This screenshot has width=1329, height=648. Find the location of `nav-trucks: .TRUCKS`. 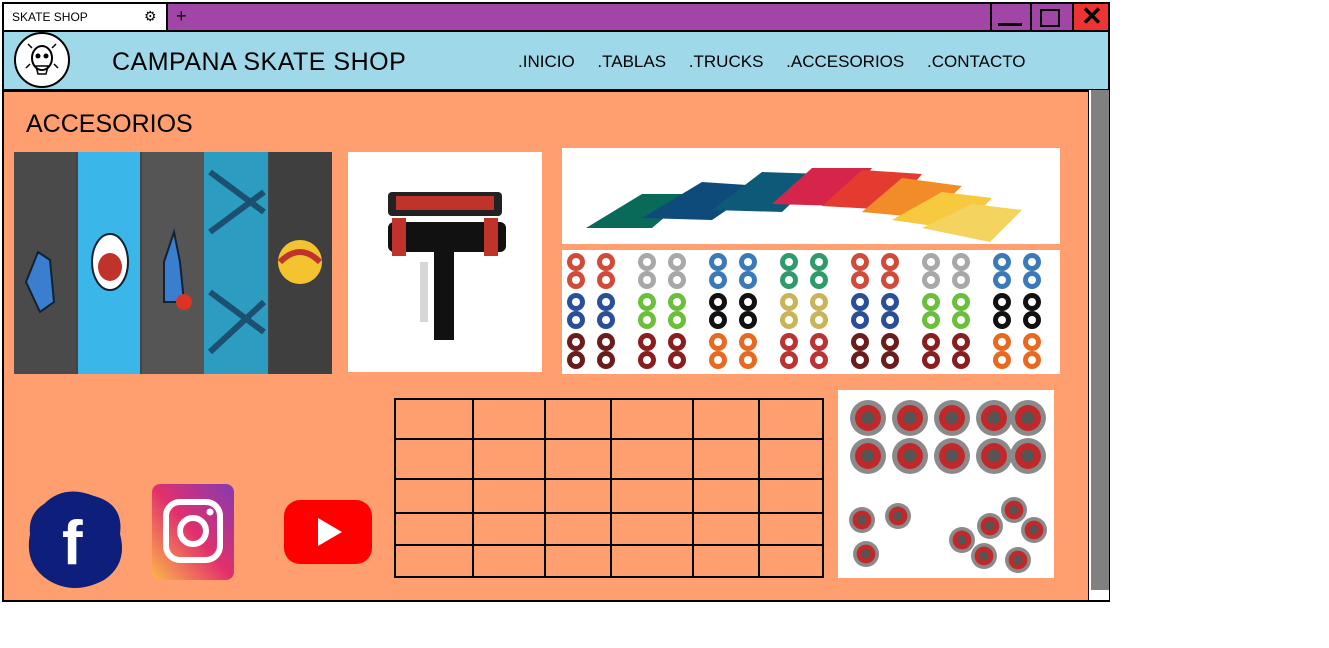

nav-trucks: .TRUCKS is located at coordinates (726, 61).